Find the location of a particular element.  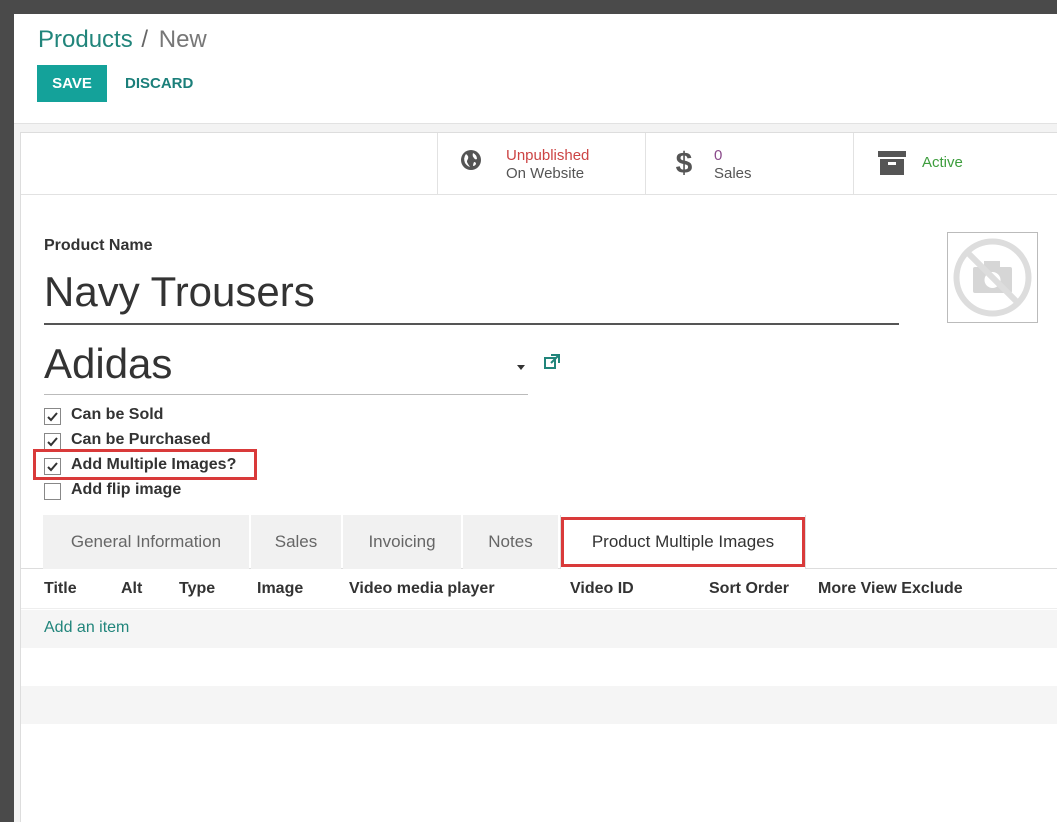

column-video-id: Video ID is located at coordinates (602, 589).